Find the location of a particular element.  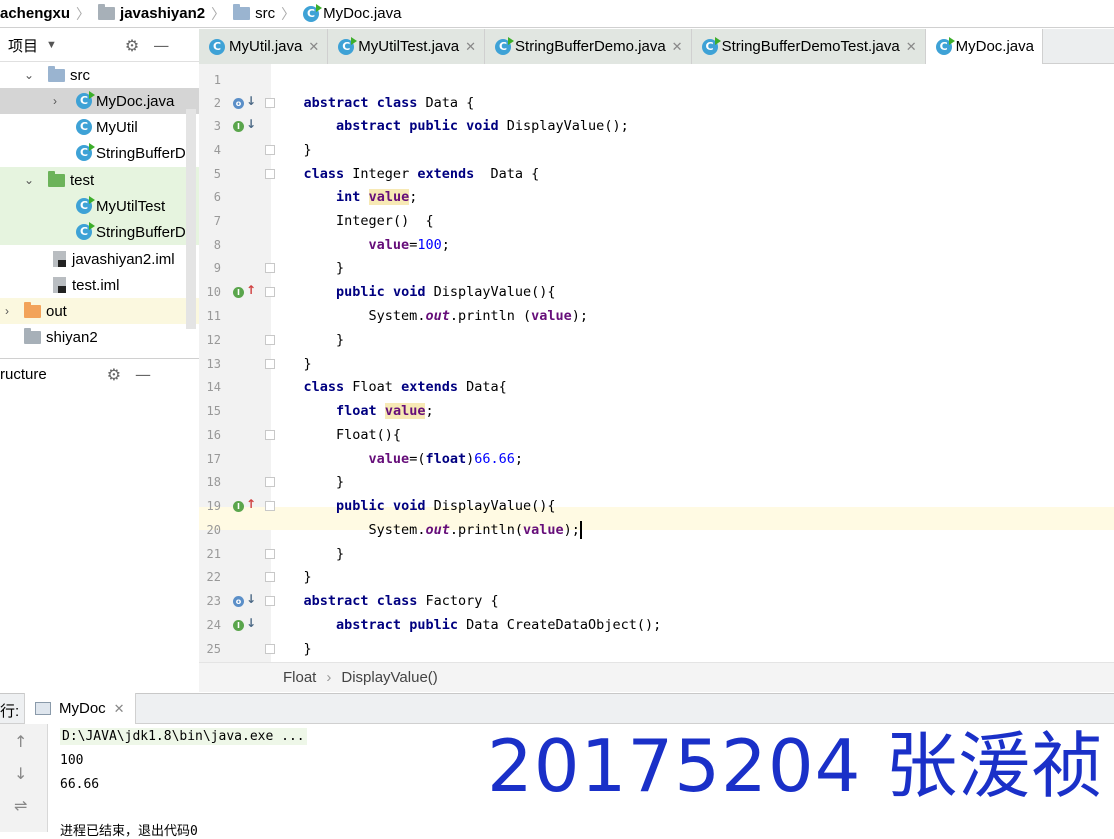

line-number: 14 is located at coordinates (213, 387).